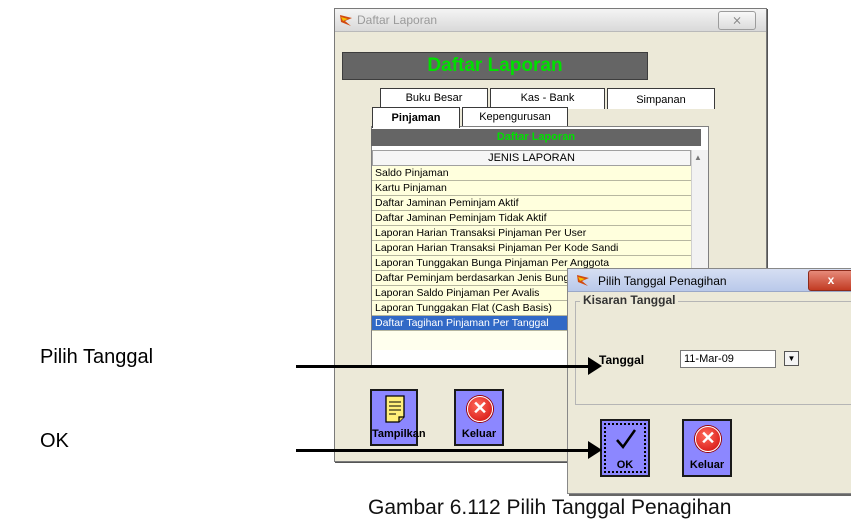 The image size is (851, 528). Describe the element at coordinates (728, 359) in the screenshot. I see `date-input: 11-Mar-09` at that location.